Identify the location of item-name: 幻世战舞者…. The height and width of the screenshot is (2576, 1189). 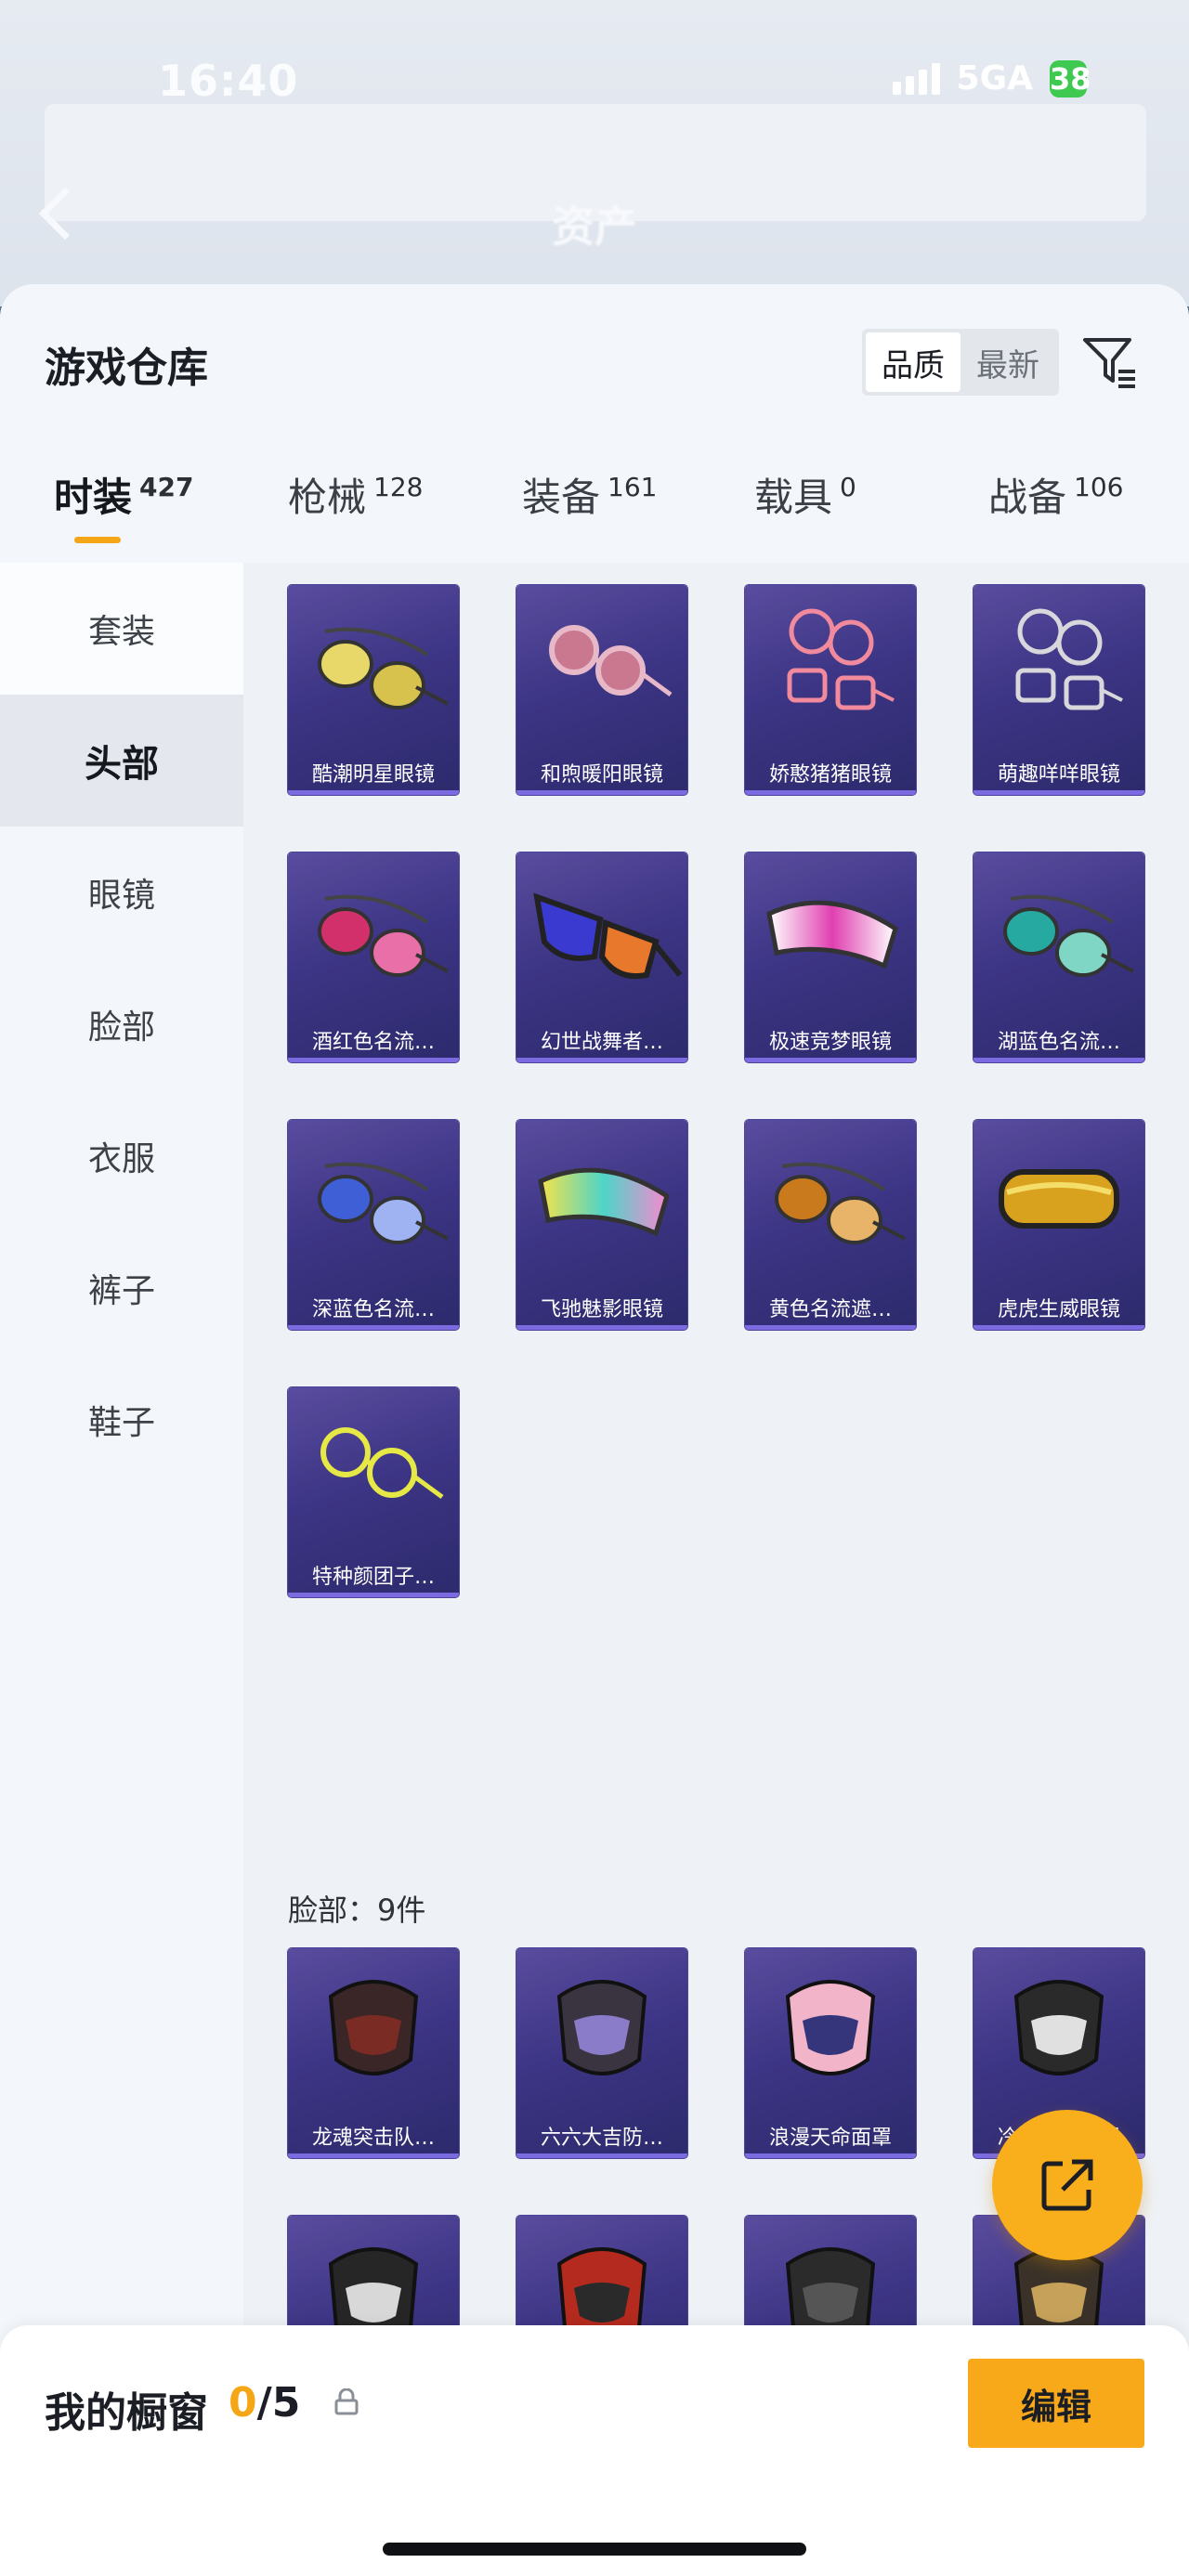
(601, 1042).